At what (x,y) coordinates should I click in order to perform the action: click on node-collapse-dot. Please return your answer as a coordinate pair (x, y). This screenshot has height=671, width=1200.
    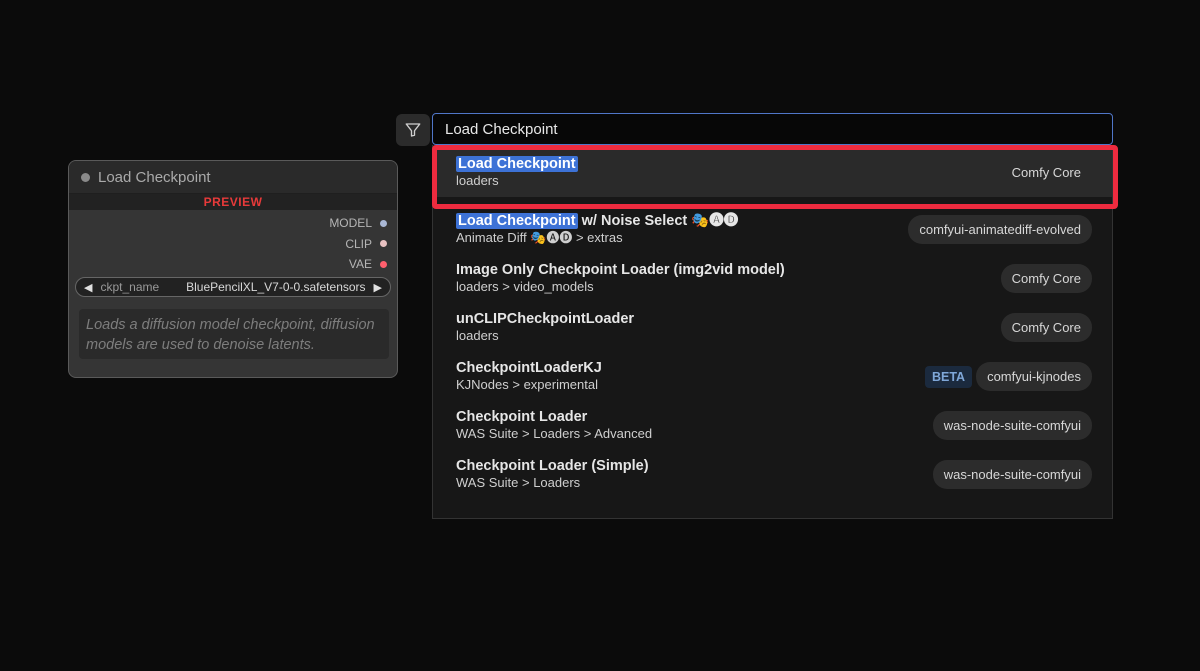
    Looking at the image, I should click on (85, 177).